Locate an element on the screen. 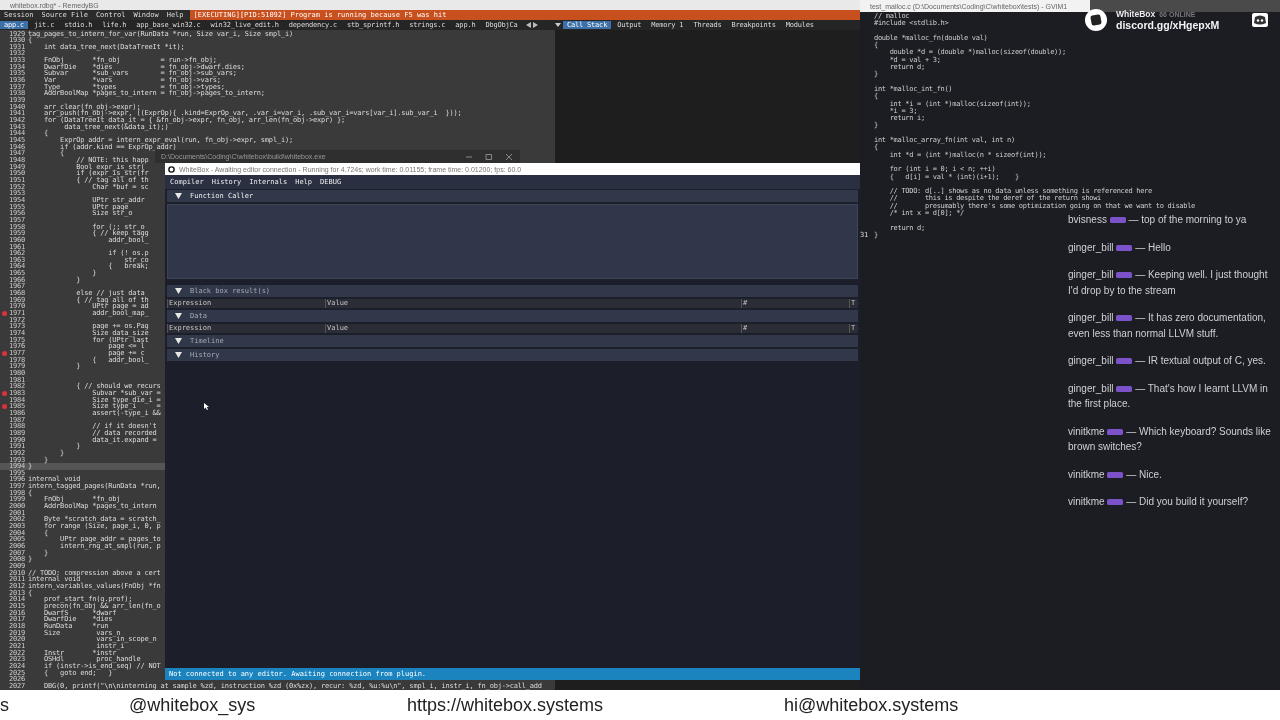 Image resolution: width=1280 pixels, height=720 pixels. chat-message: ginger_bill — Keeping well. I just thought I'd drop by to the stream is located at coordinates (1168, 283).